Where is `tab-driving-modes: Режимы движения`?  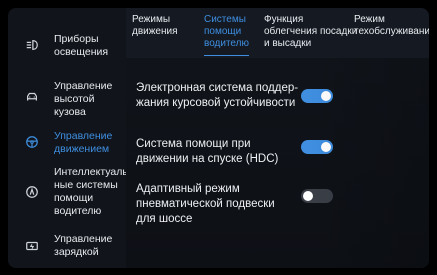 tab-driving-modes: Режимы движения is located at coordinates (155, 26).